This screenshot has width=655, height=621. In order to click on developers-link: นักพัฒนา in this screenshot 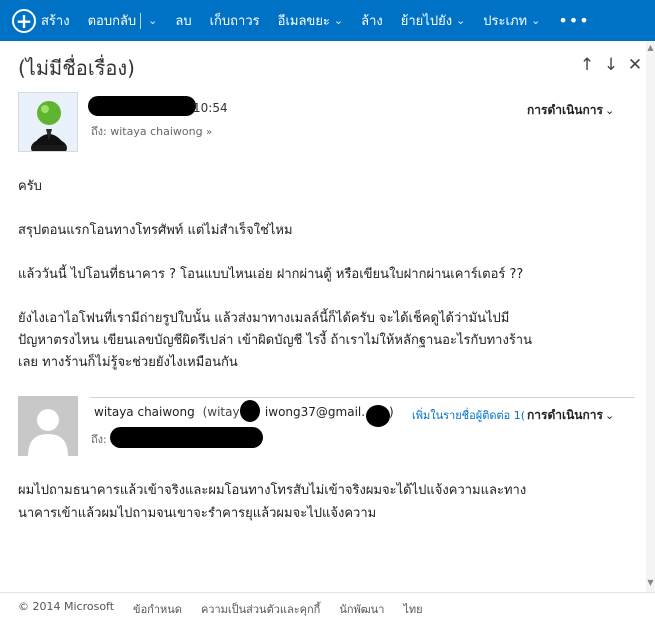, I will do `click(361, 609)`.